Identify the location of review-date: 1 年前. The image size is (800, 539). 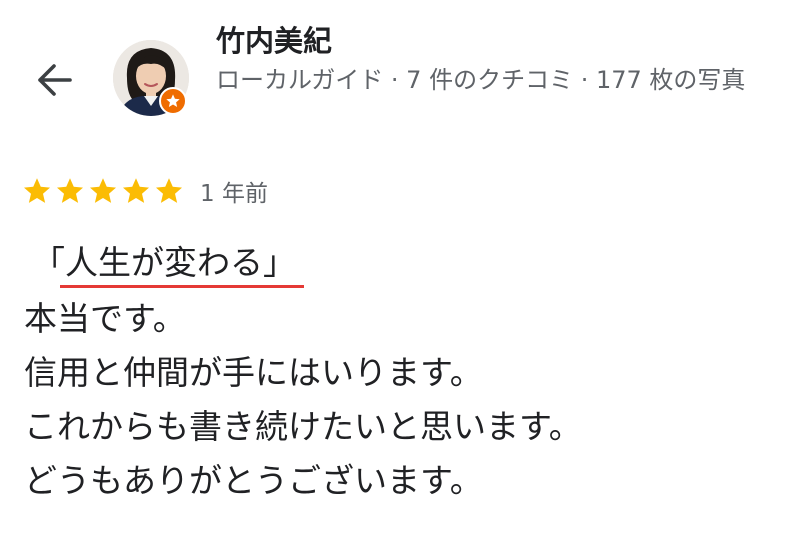
(234, 194).